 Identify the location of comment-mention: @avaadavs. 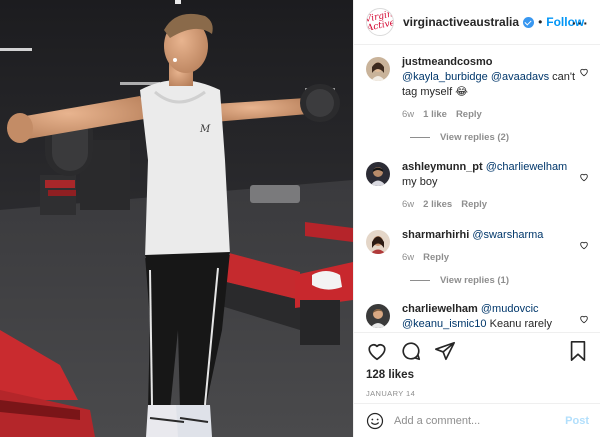
(520, 77).